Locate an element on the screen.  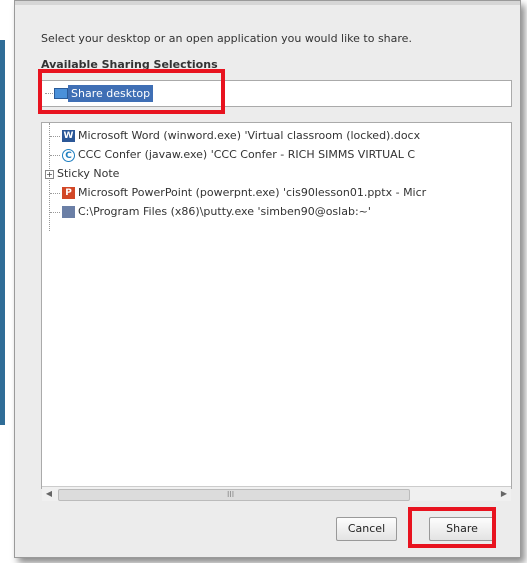
ccc-confer-icon: C is located at coordinates (68, 155).